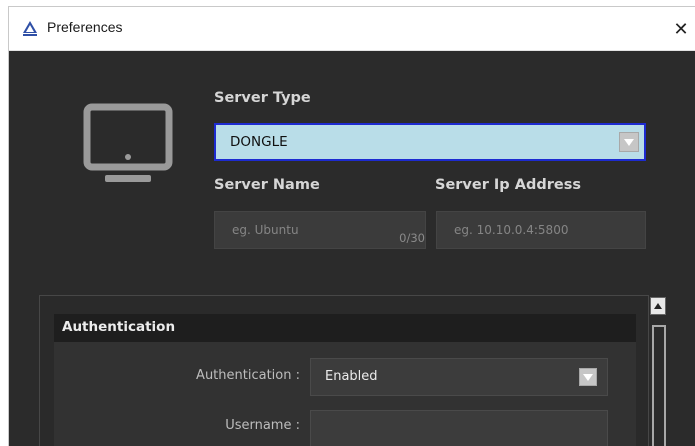 The height and width of the screenshot is (446, 695). What do you see at coordinates (459, 428) in the screenshot?
I see `username-field` at bounding box center [459, 428].